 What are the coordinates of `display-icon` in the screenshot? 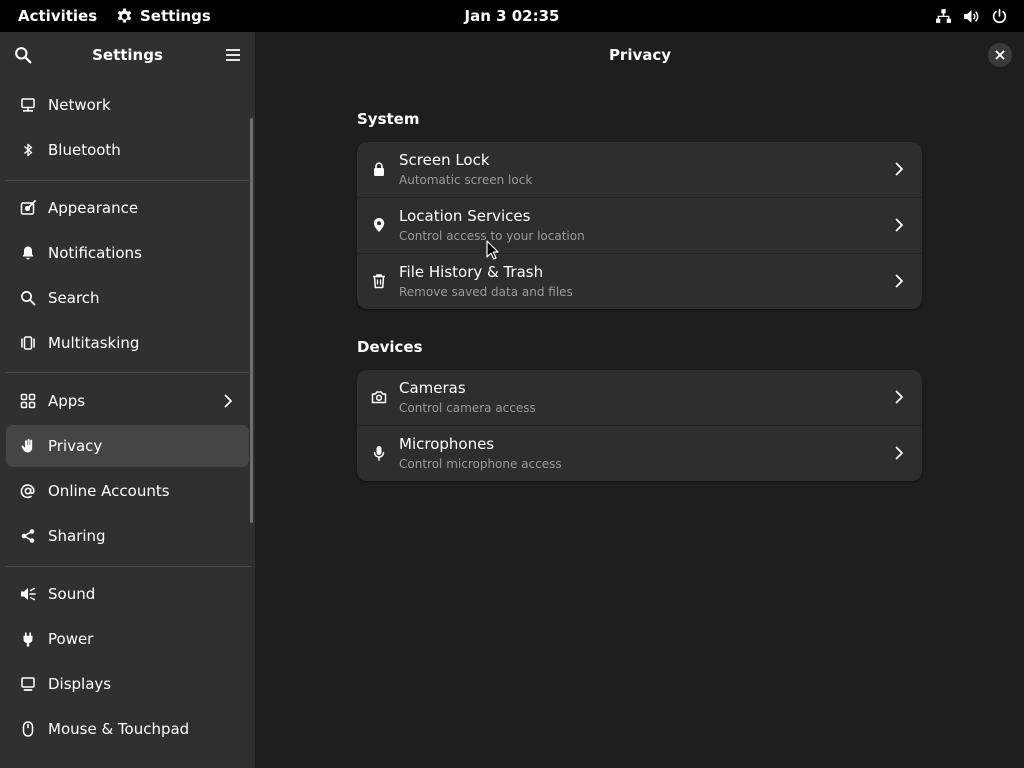 It's located at (28, 684).